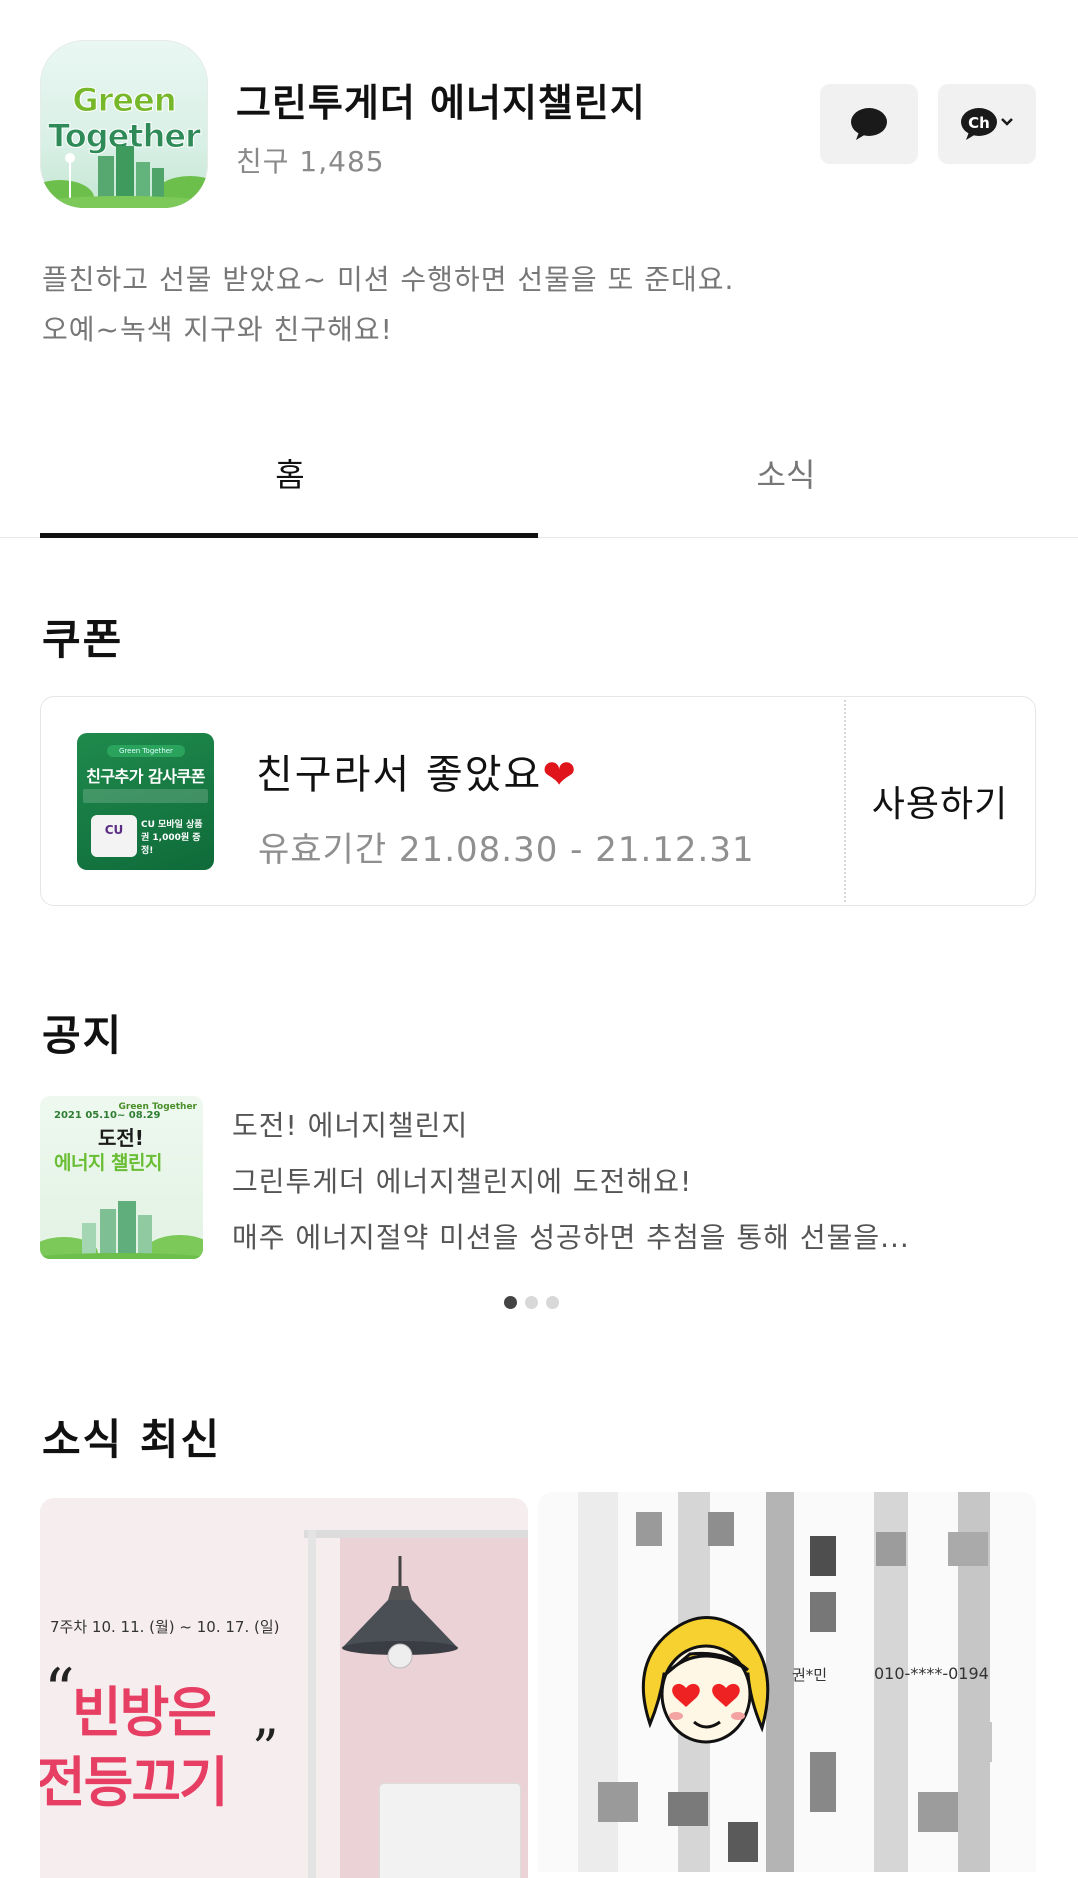  What do you see at coordinates (158, 1107) in the screenshot?
I see `notice-thumb-brand: Green Together` at bounding box center [158, 1107].